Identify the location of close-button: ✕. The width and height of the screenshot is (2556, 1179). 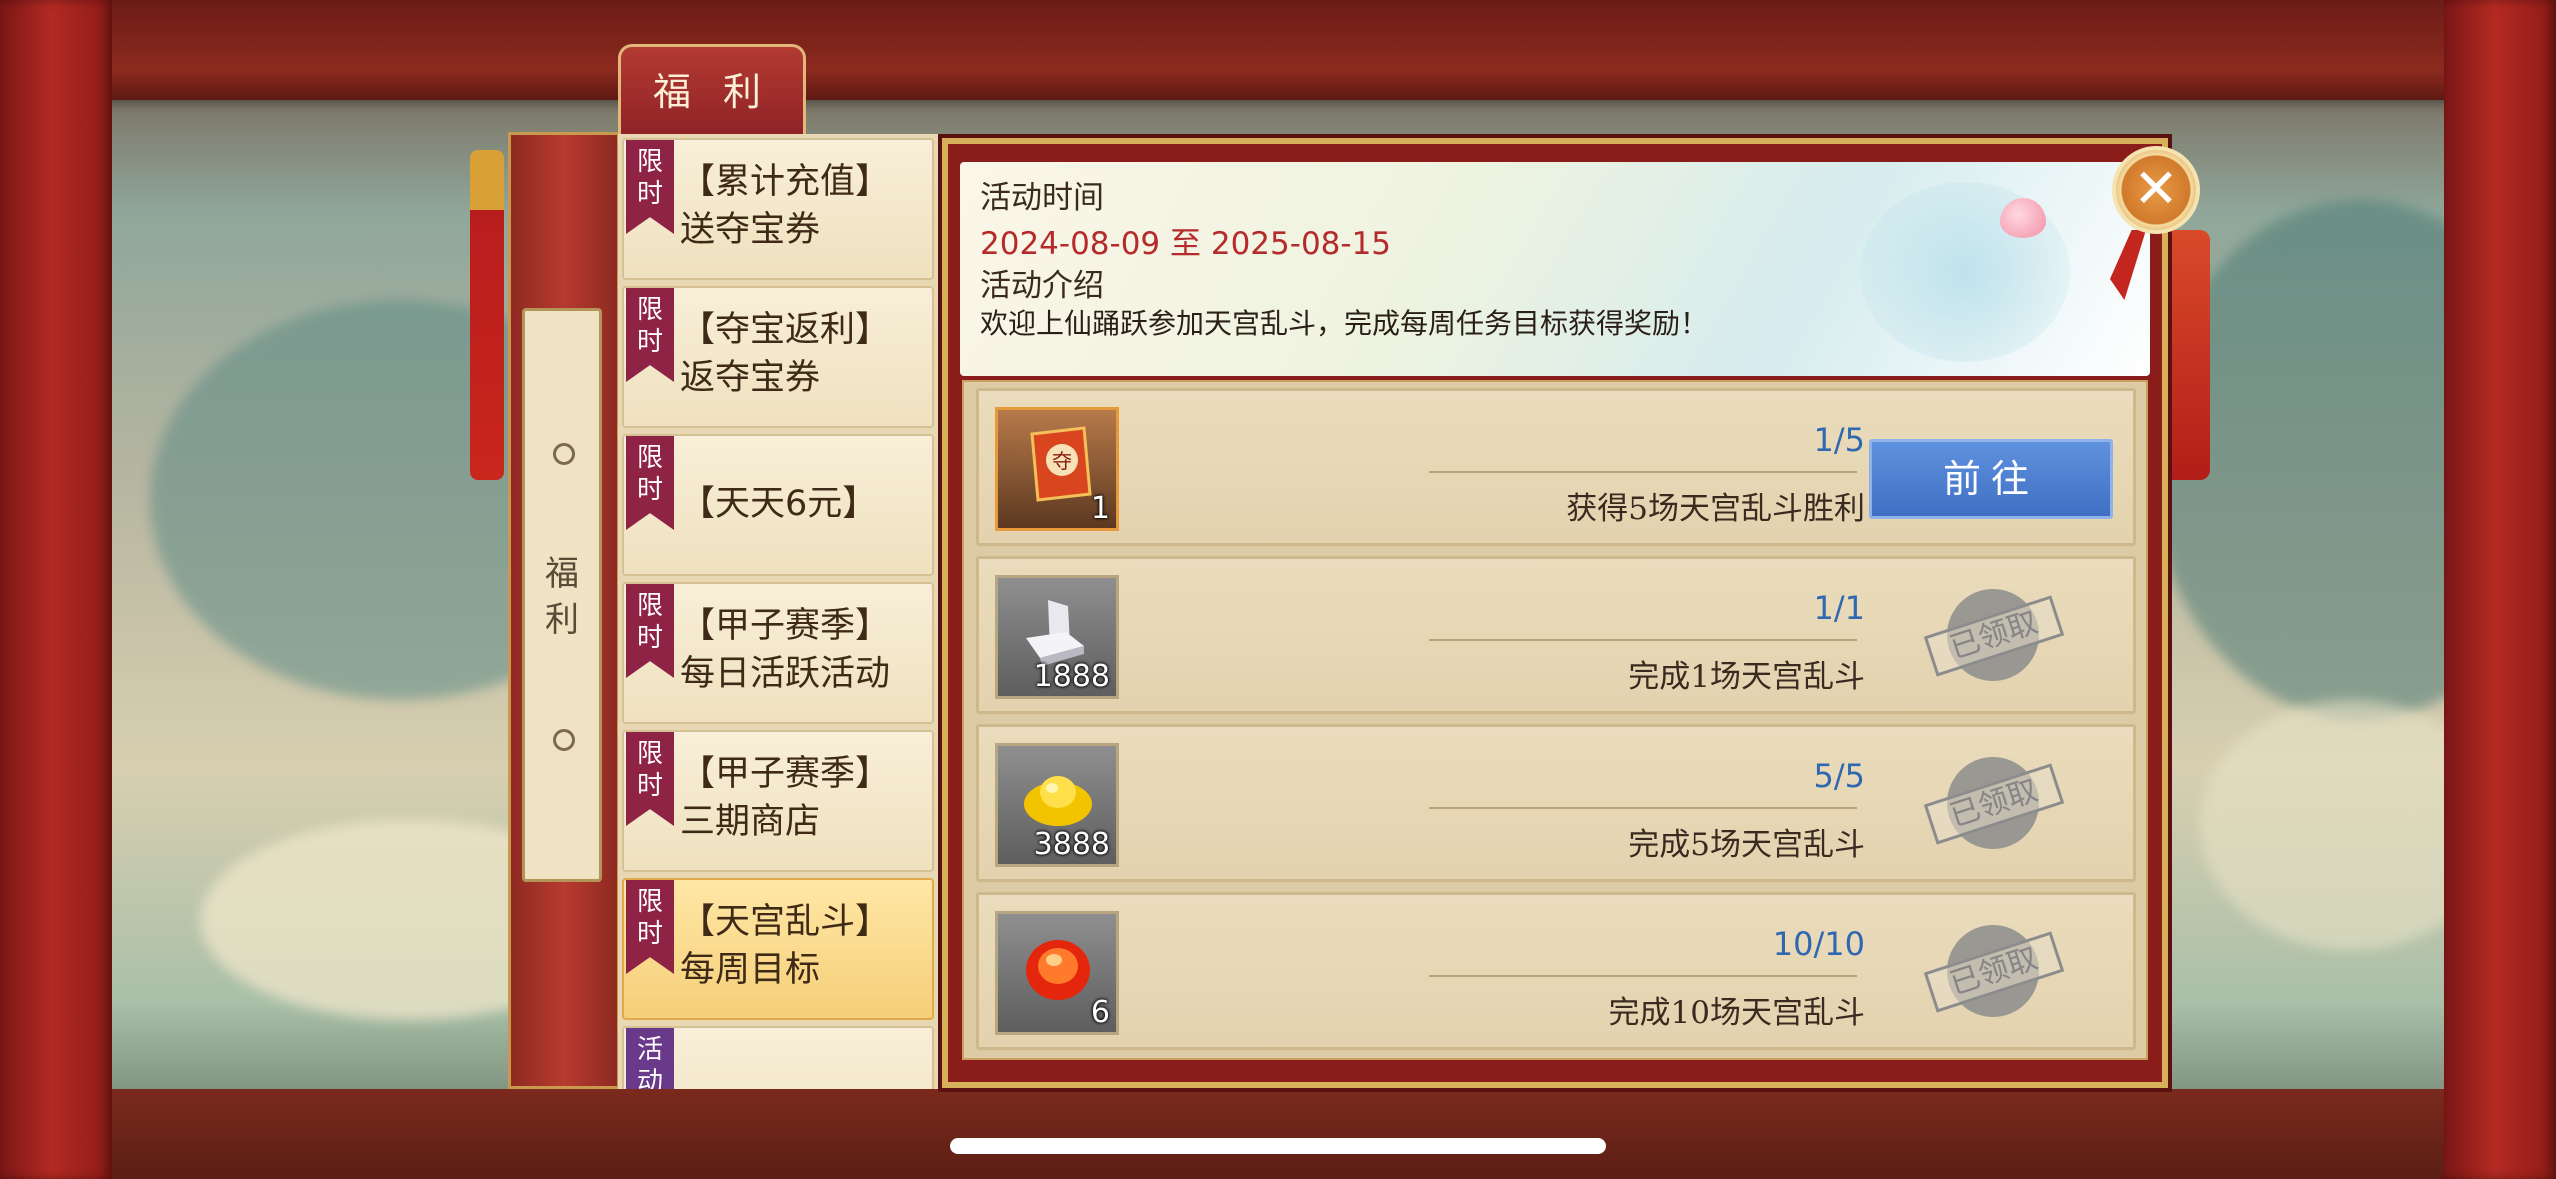
(2156, 190).